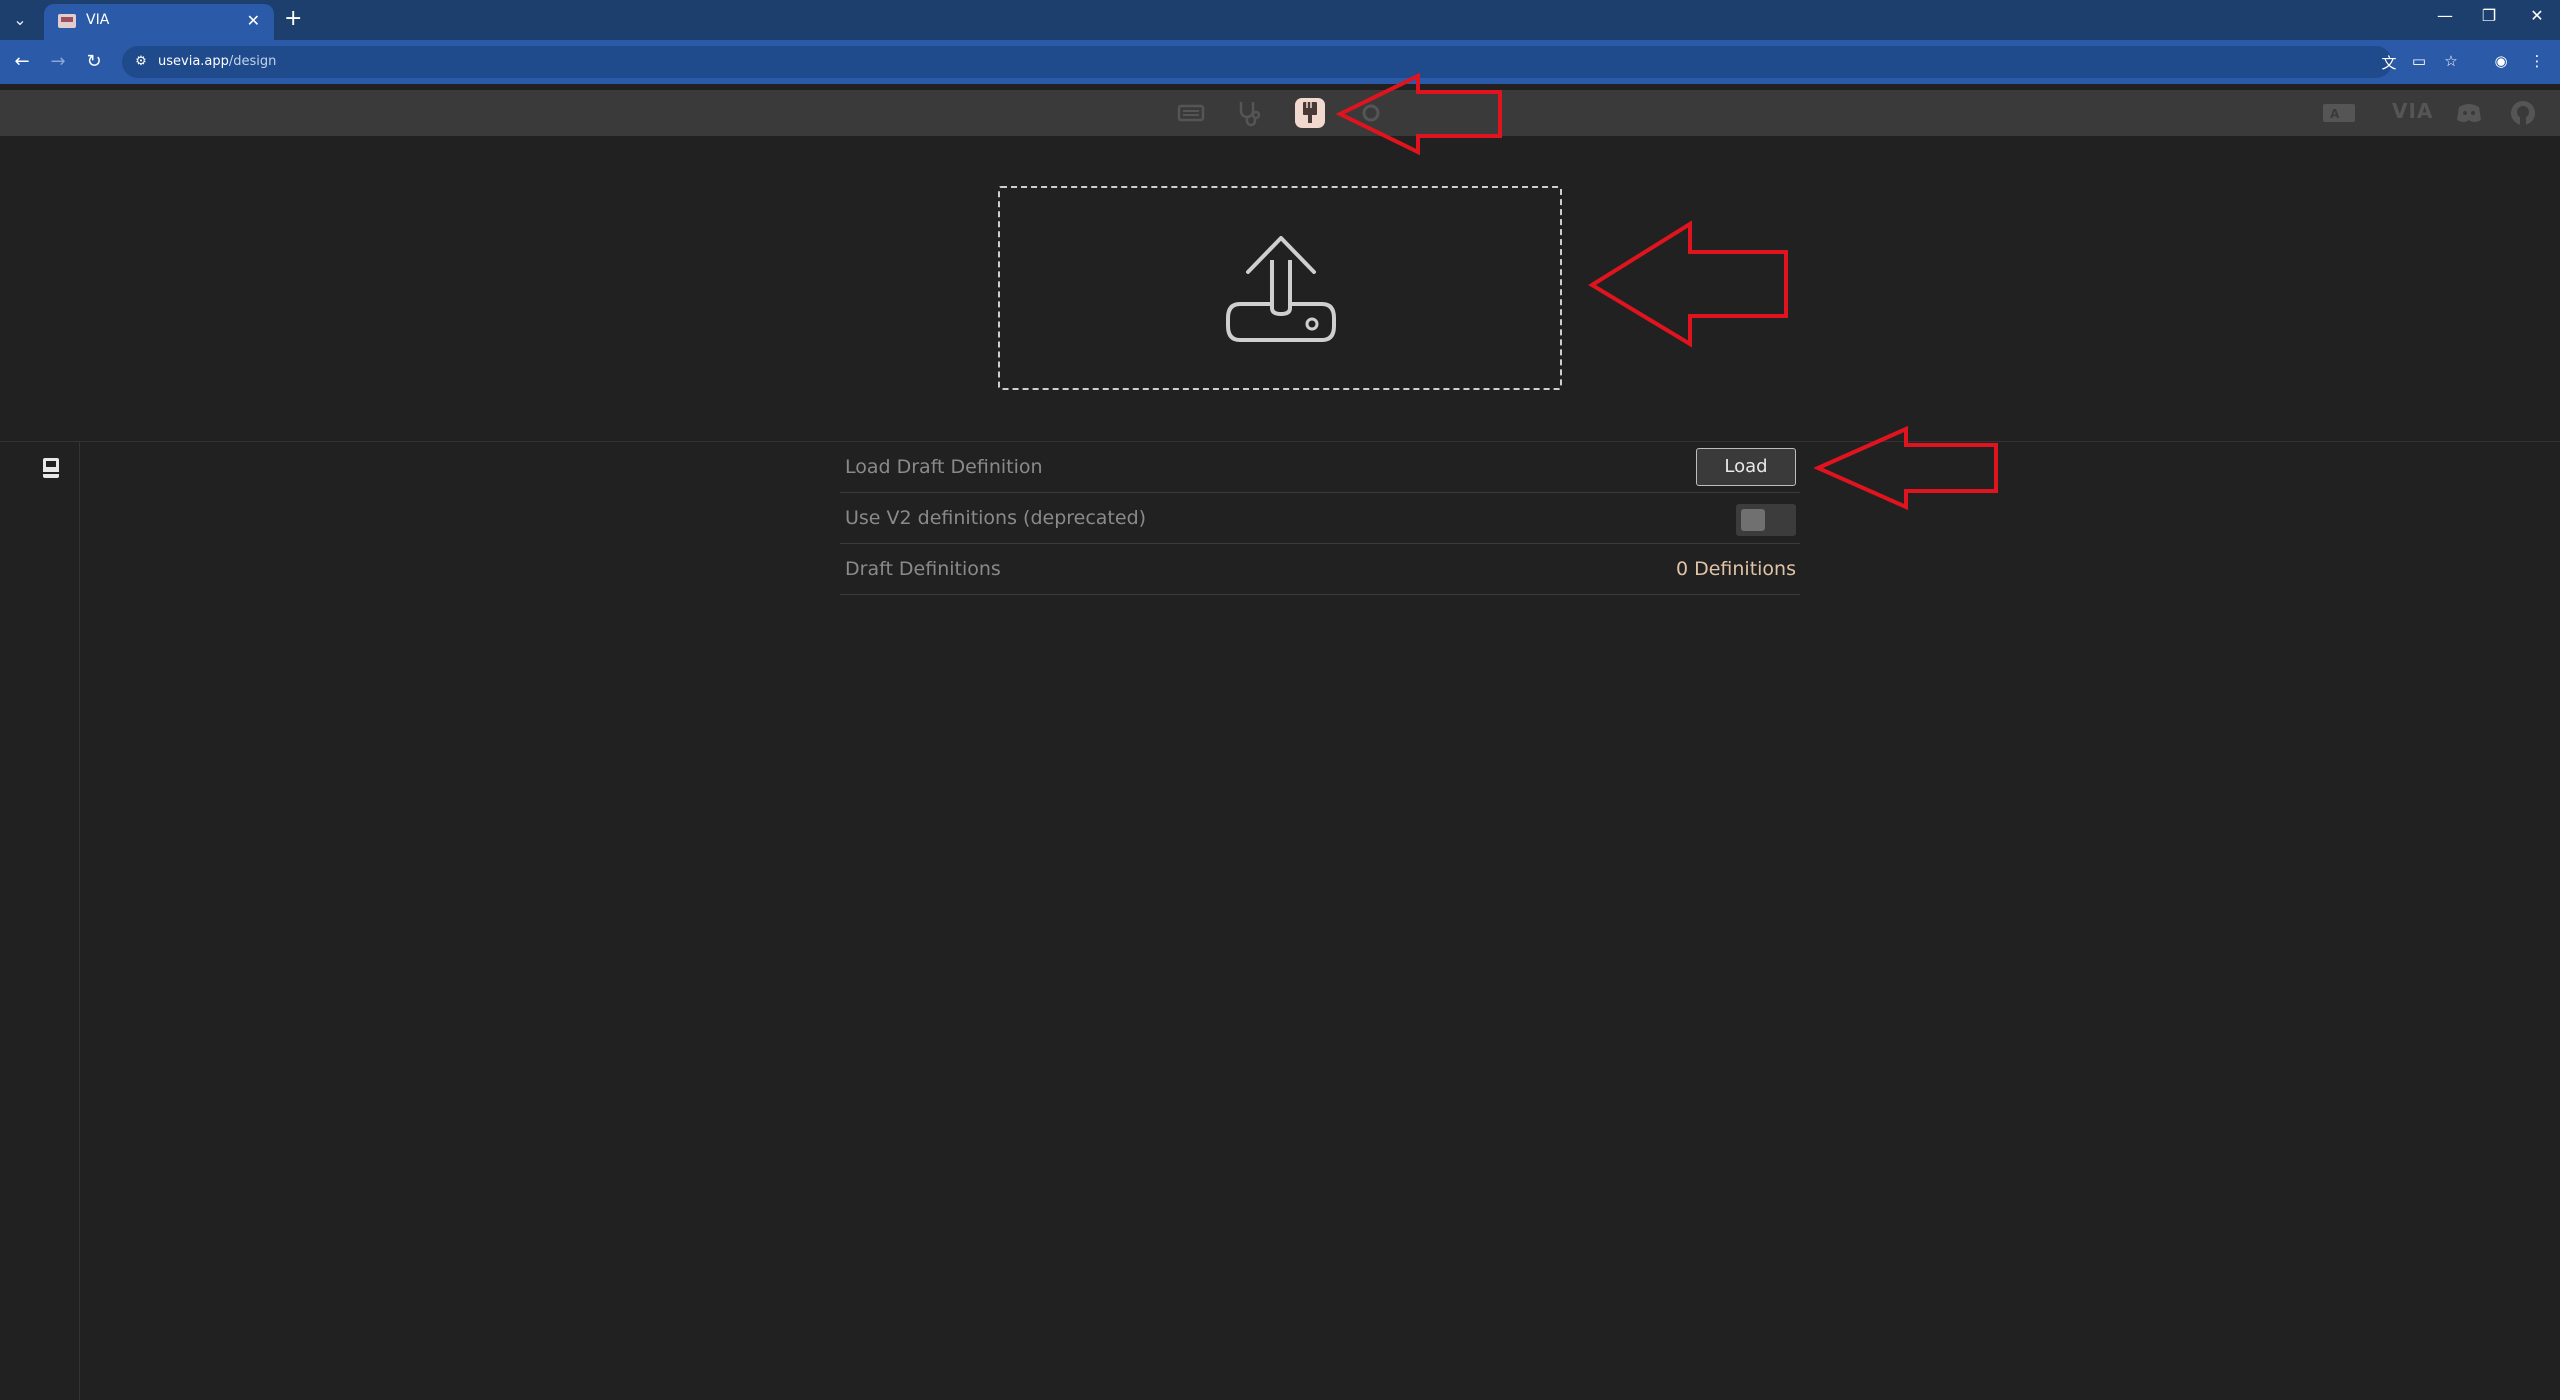 The image size is (2560, 1400). What do you see at coordinates (1746, 467) in the screenshot?
I see `load-button: Load` at bounding box center [1746, 467].